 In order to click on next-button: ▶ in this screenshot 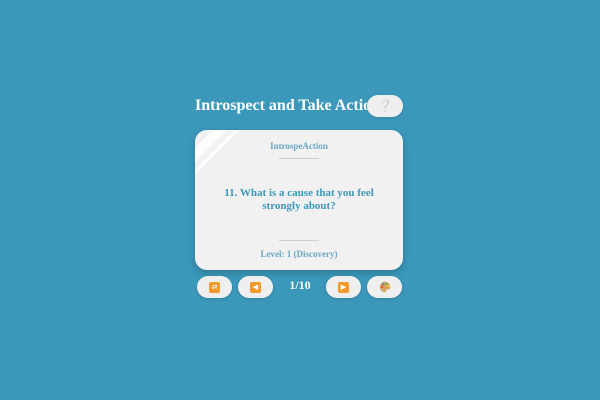, I will do `click(343, 287)`.